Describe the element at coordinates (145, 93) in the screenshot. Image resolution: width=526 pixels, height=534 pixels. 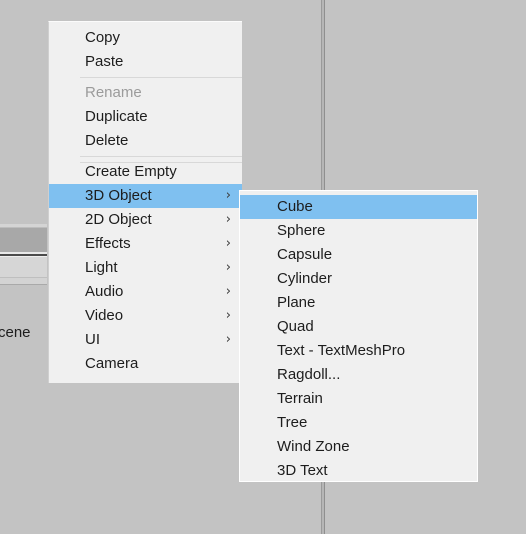
I see `menu-item-rename: Rename` at that location.